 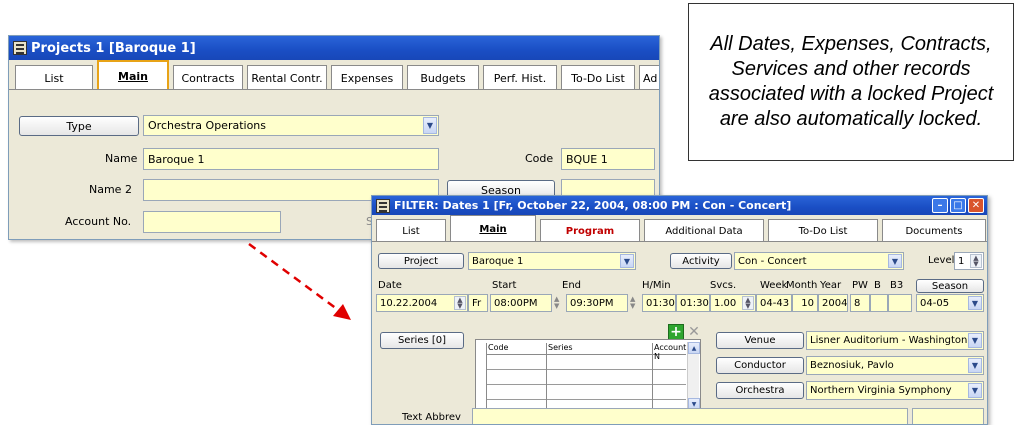 What do you see at coordinates (632, 303) in the screenshot?
I see `end-stepper-icon: ▲ ▼` at bounding box center [632, 303].